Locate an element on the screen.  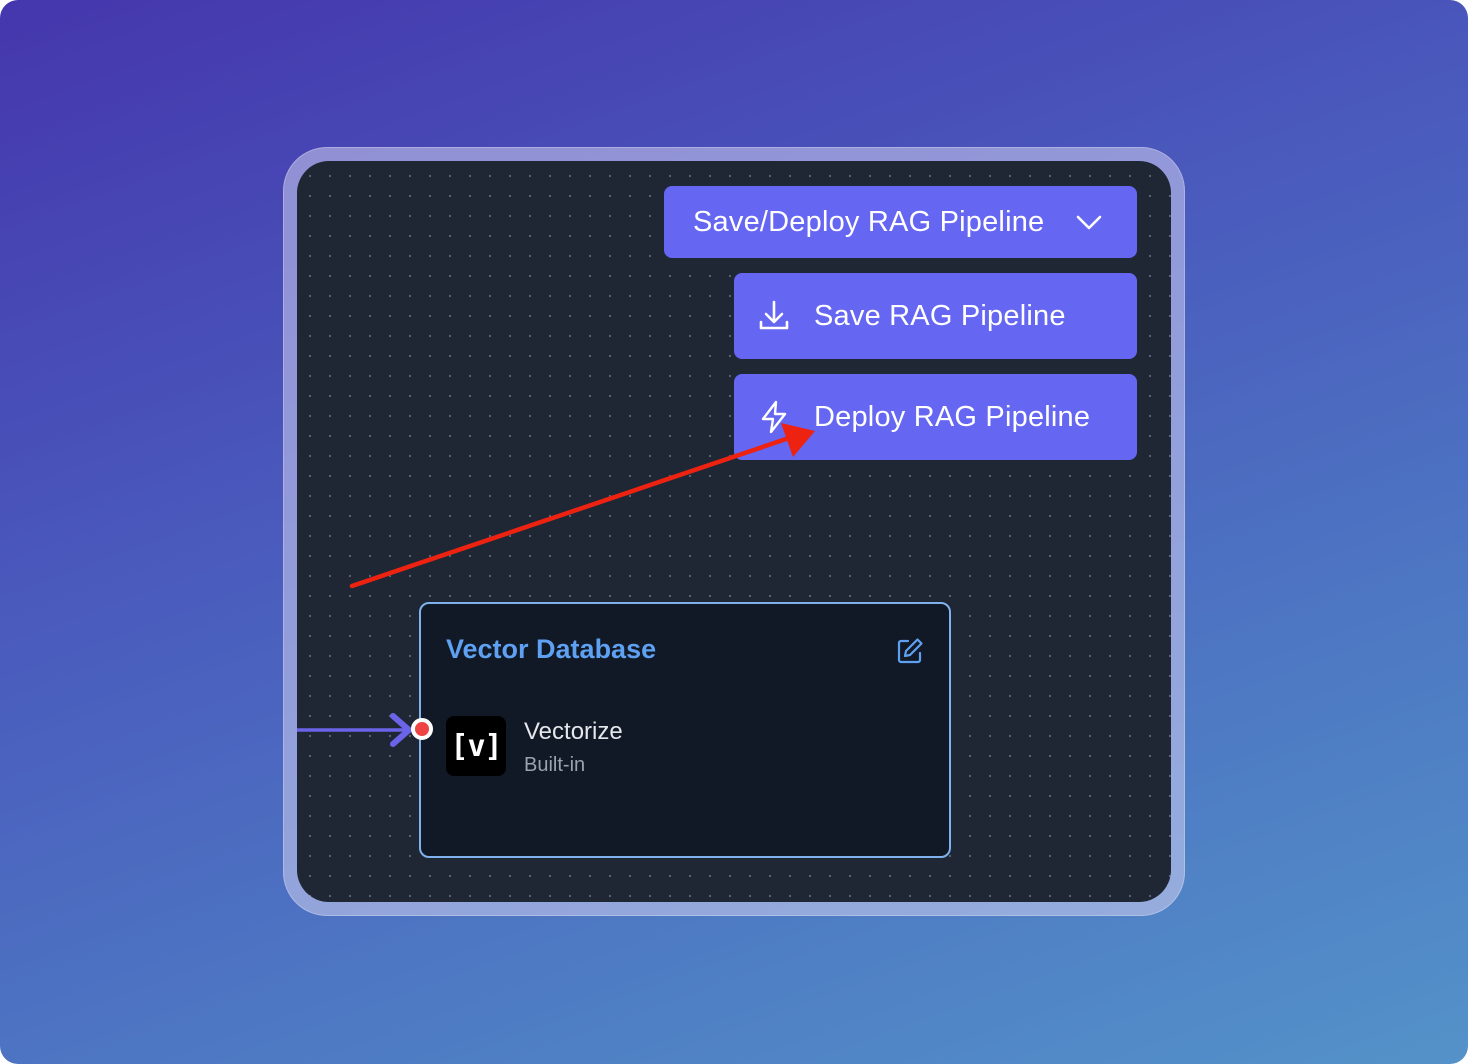
lightning-bolt-icon is located at coordinates (774, 417).